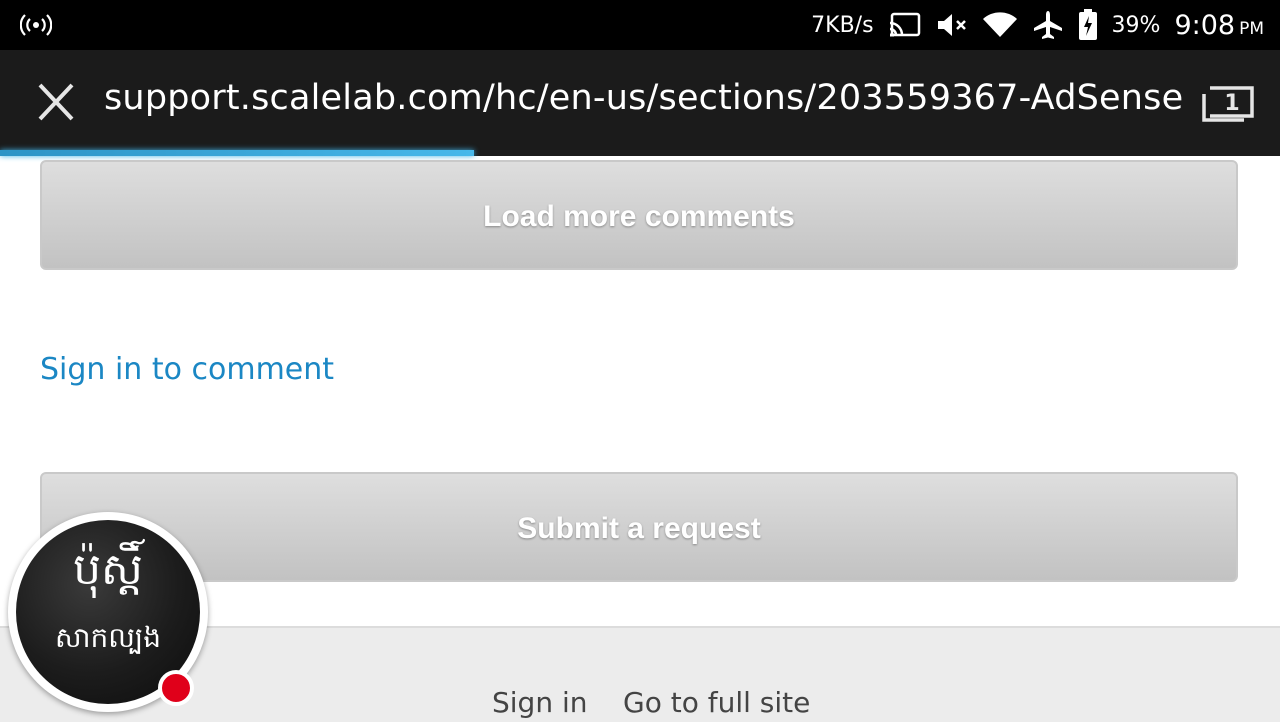 The width and height of the screenshot is (1280, 722). What do you see at coordinates (1136, 25) in the screenshot?
I see `battery-percent: 39%` at bounding box center [1136, 25].